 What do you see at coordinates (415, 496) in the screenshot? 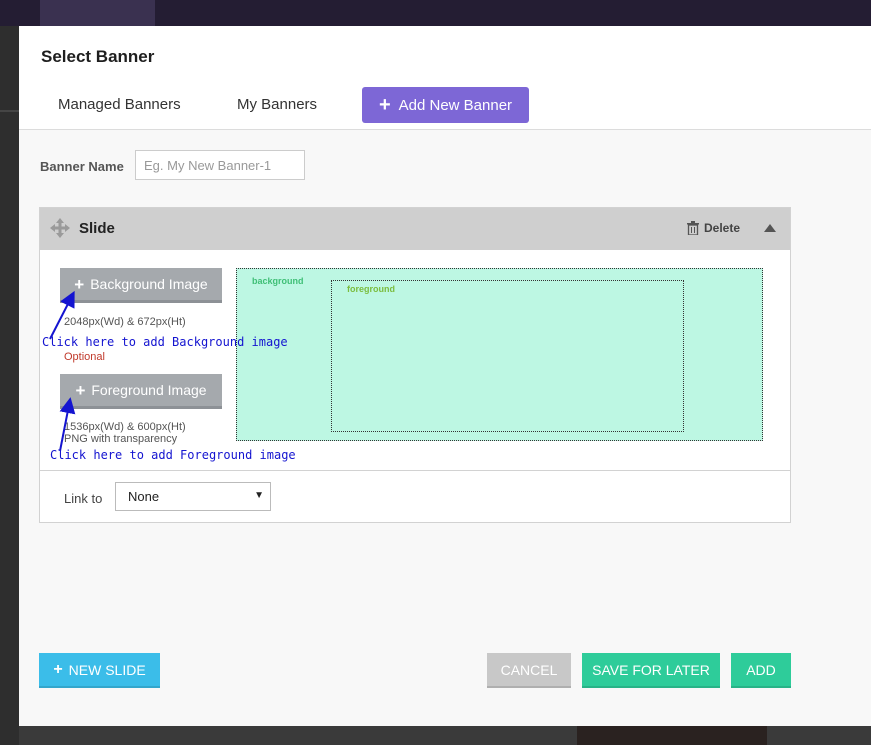
I see `link-row: Link to None ▼` at bounding box center [415, 496].